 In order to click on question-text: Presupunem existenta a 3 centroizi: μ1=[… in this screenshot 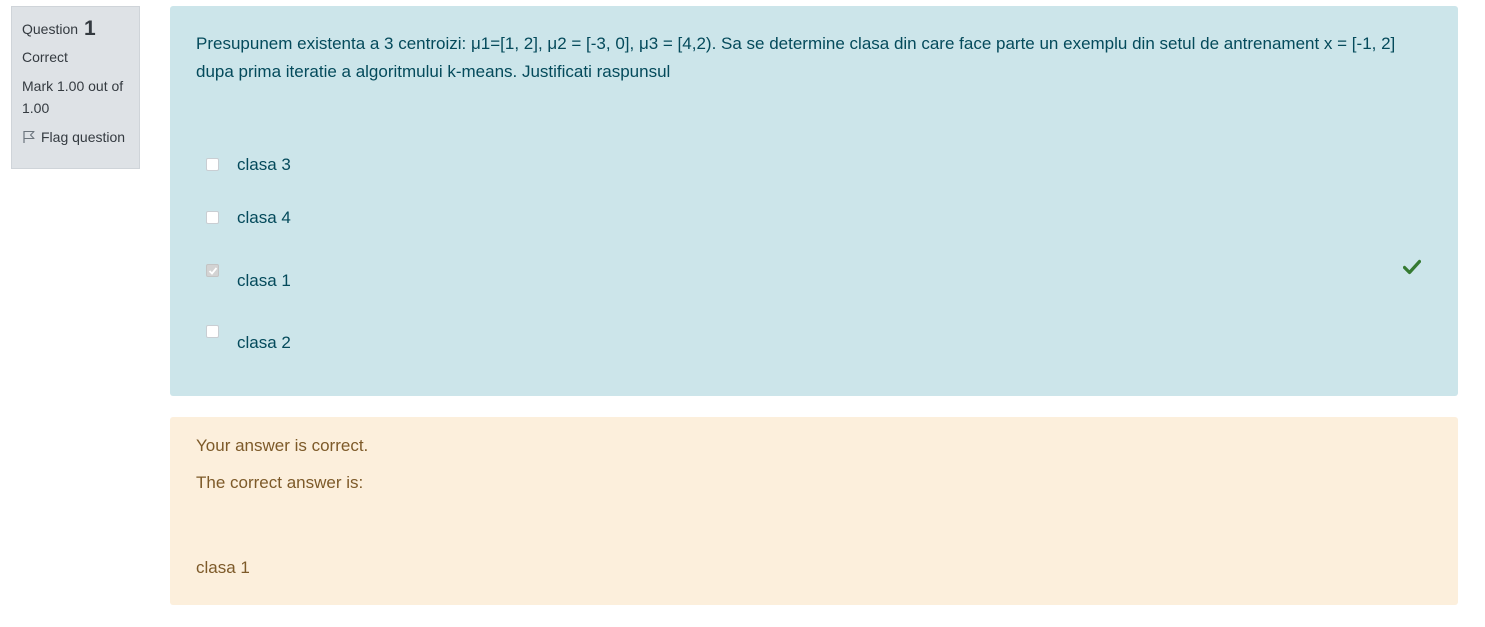, I will do `click(796, 57)`.